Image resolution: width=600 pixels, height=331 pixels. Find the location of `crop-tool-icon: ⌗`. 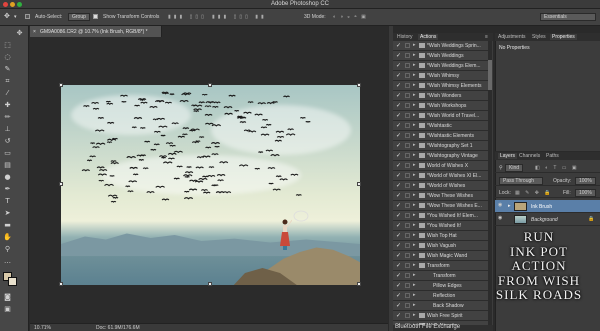

crop-tool-icon: ⌗ is located at coordinates (7, 81).